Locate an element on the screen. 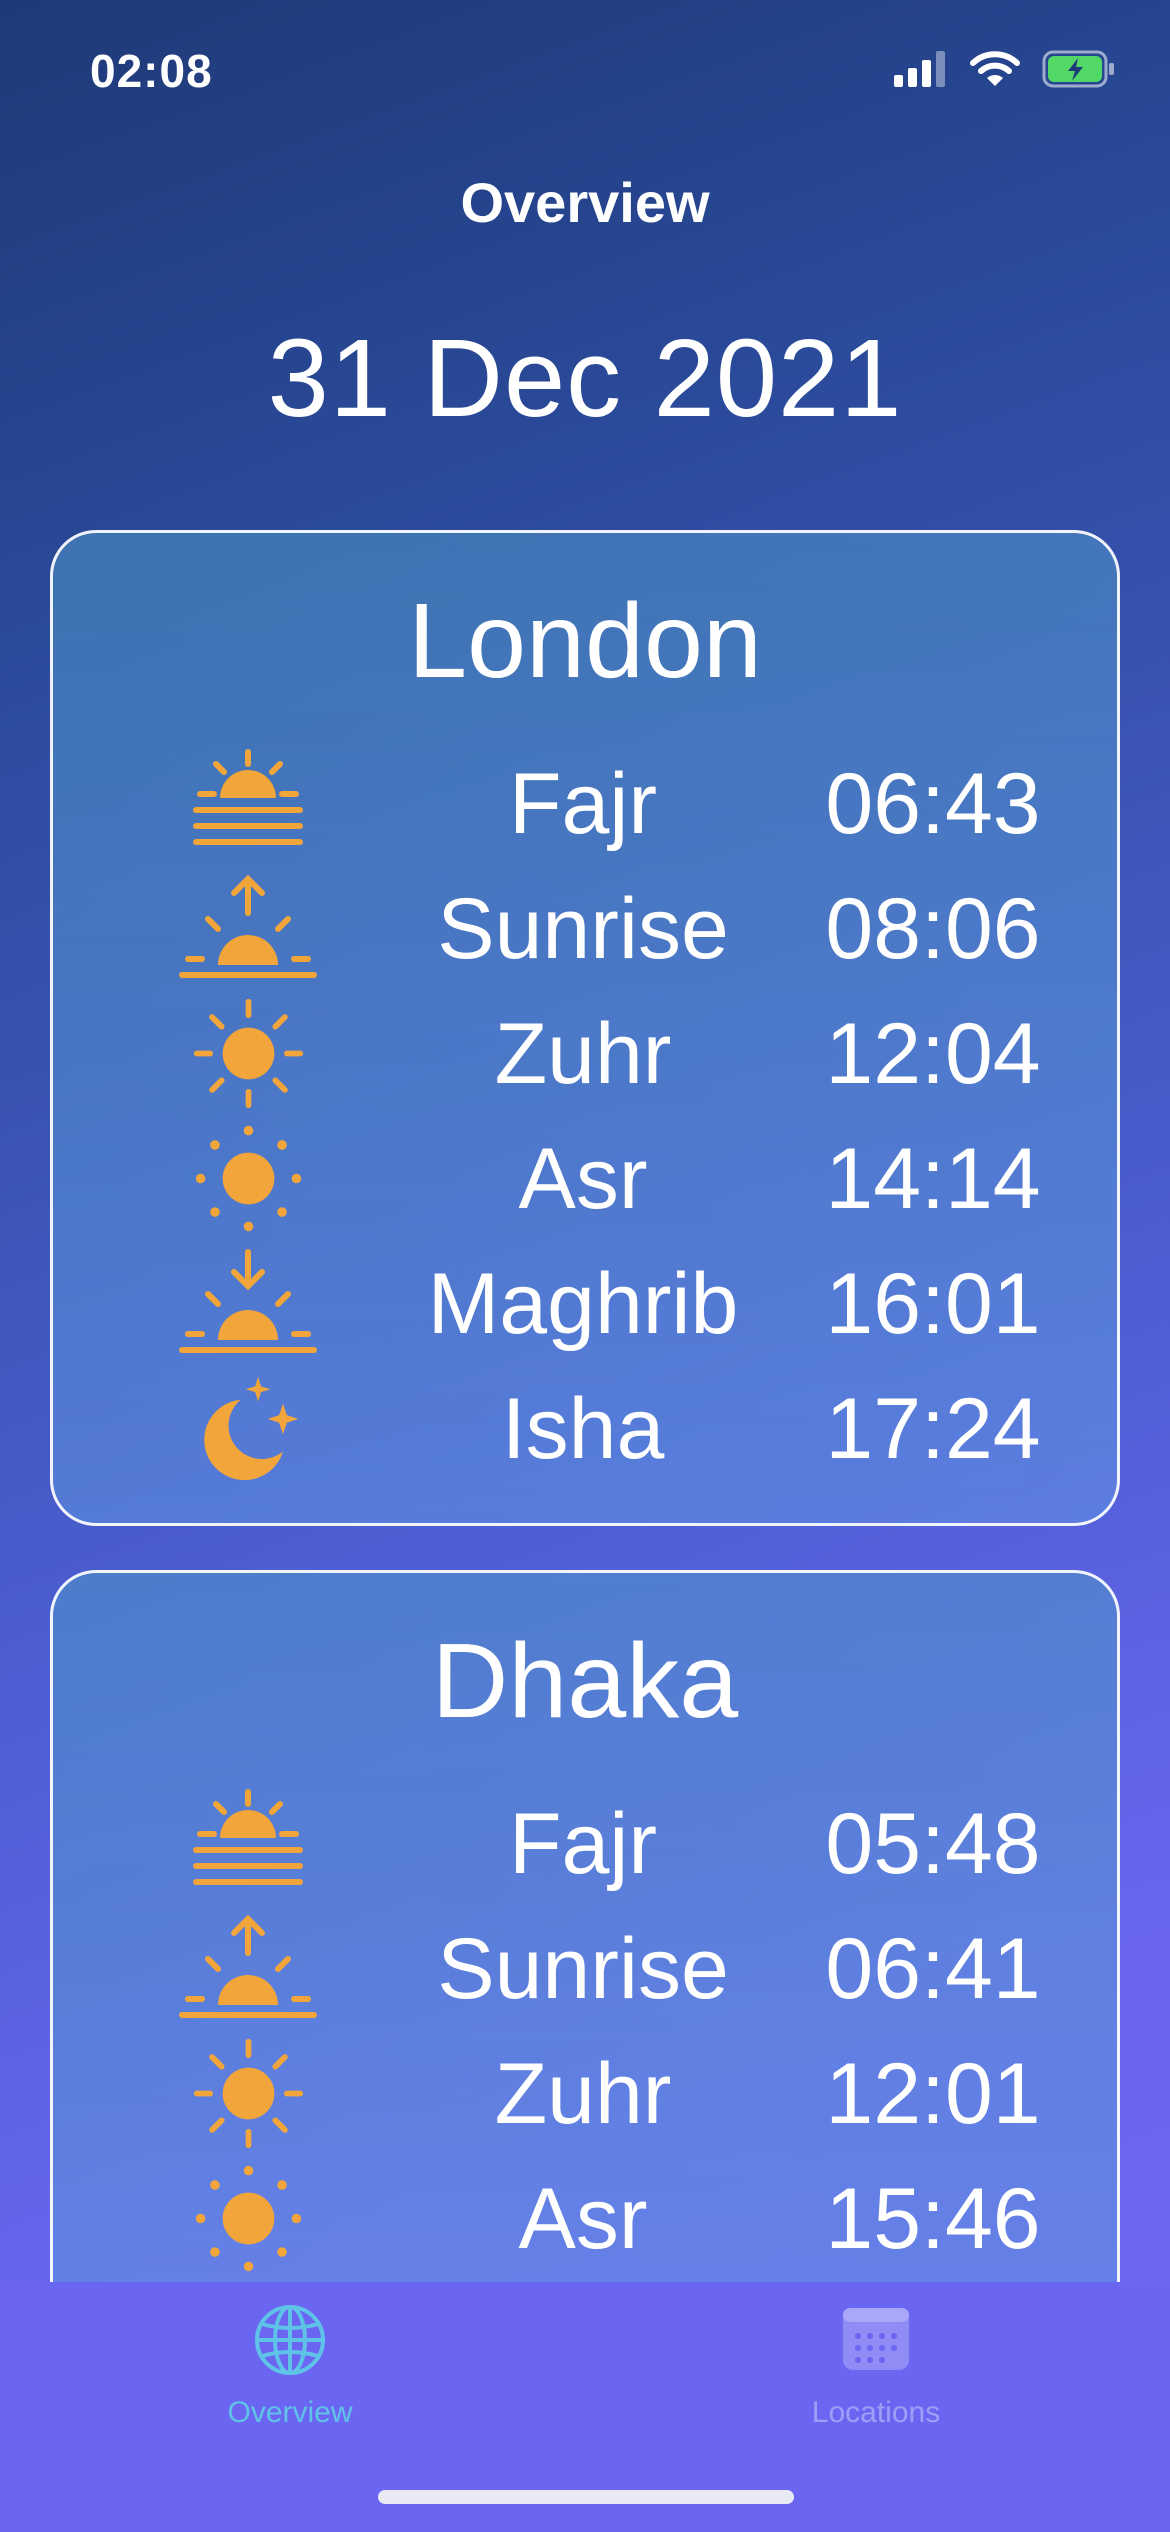 The height and width of the screenshot is (2532, 1170). prayer-row-maghrib: Maghrib 16:01 is located at coordinates (585, 1303).